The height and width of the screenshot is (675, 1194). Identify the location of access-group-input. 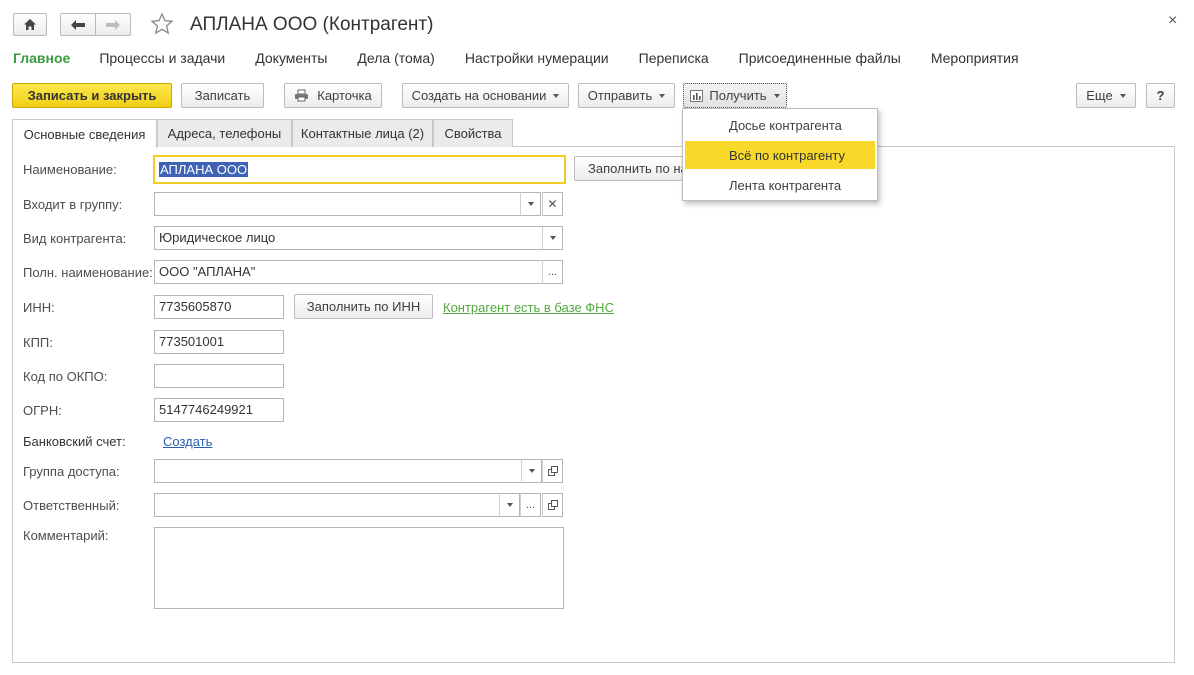
(338, 471).